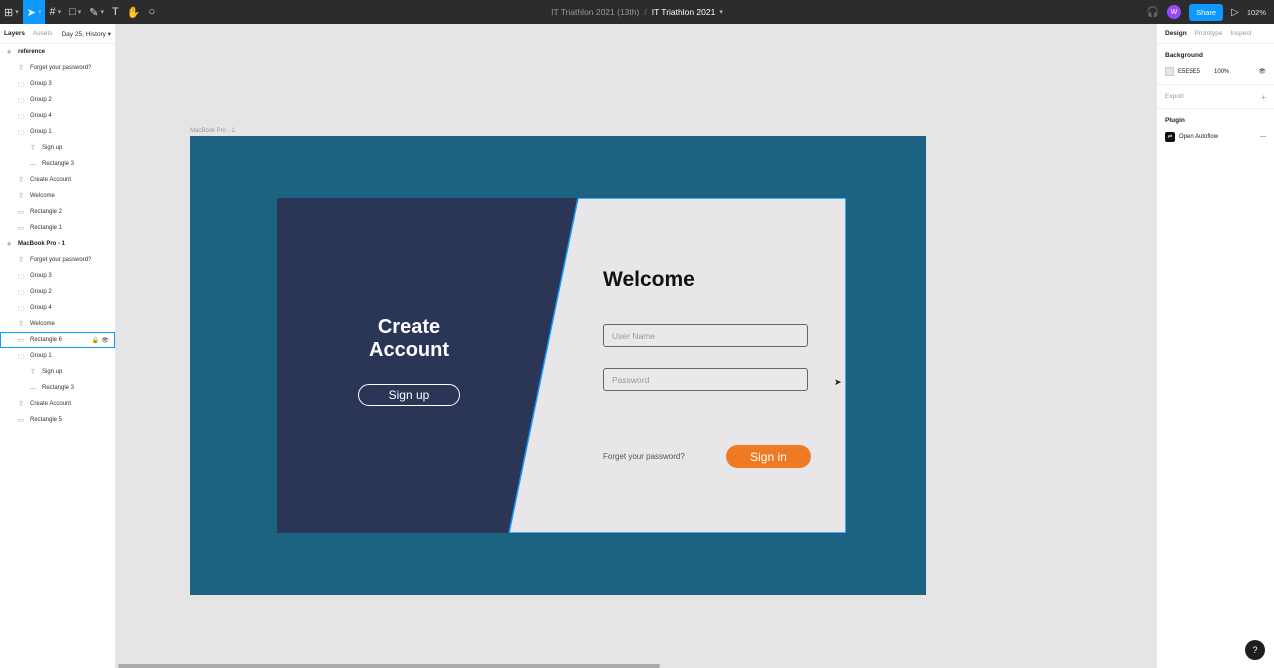  Describe the element at coordinates (14, 33) in the screenshot. I see `tab-layers: Layers` at that location.